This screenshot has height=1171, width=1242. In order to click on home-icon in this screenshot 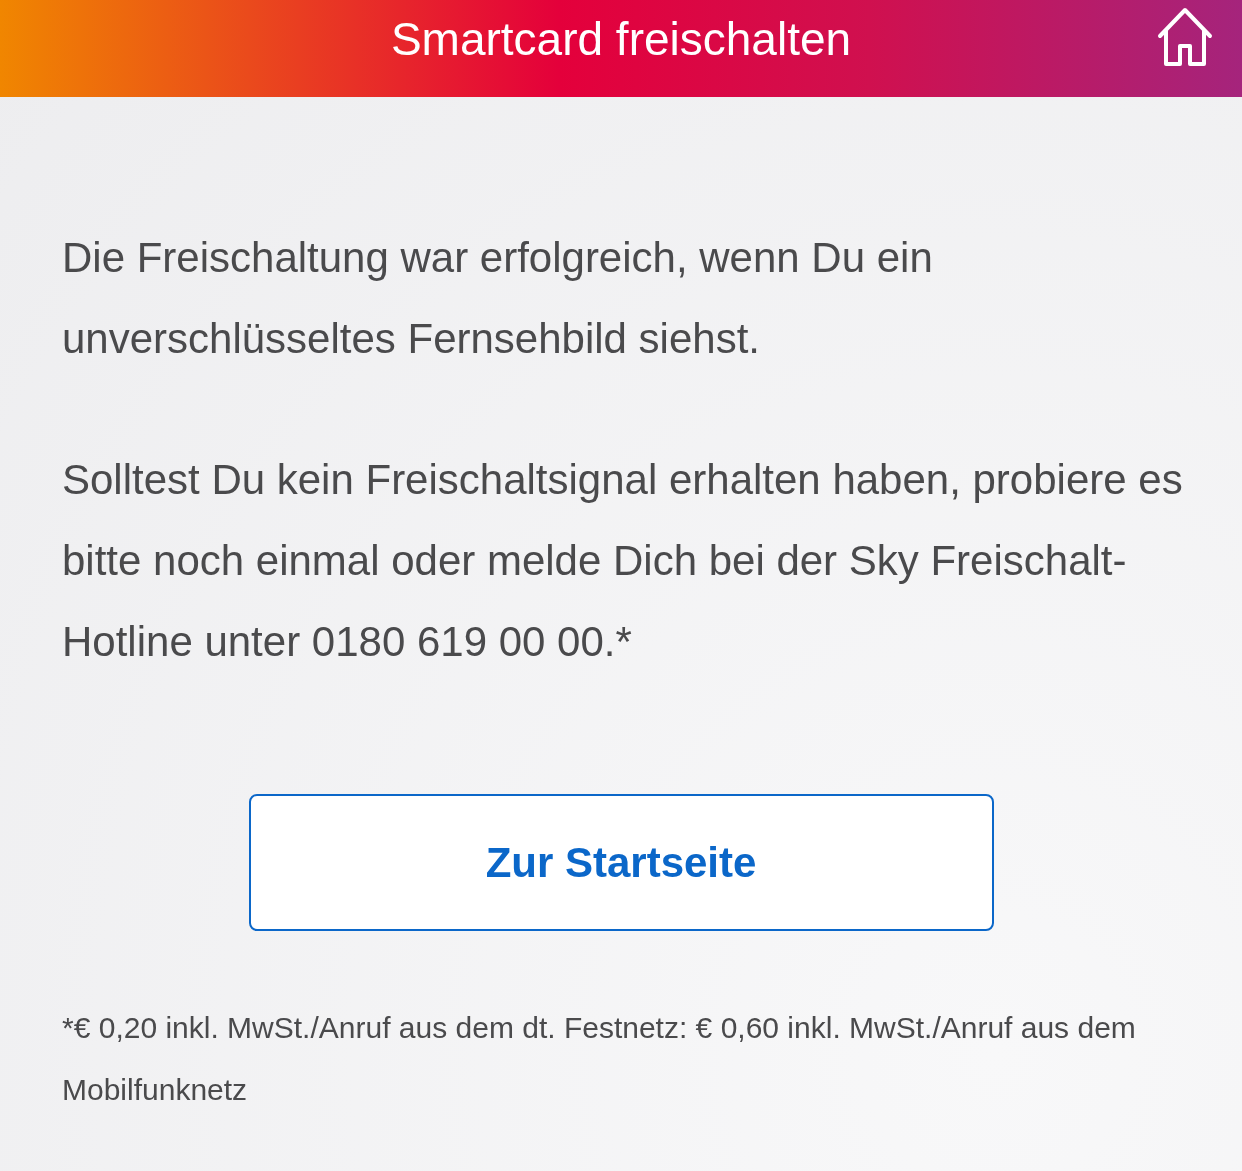, I will do `click(1185, 37)`.